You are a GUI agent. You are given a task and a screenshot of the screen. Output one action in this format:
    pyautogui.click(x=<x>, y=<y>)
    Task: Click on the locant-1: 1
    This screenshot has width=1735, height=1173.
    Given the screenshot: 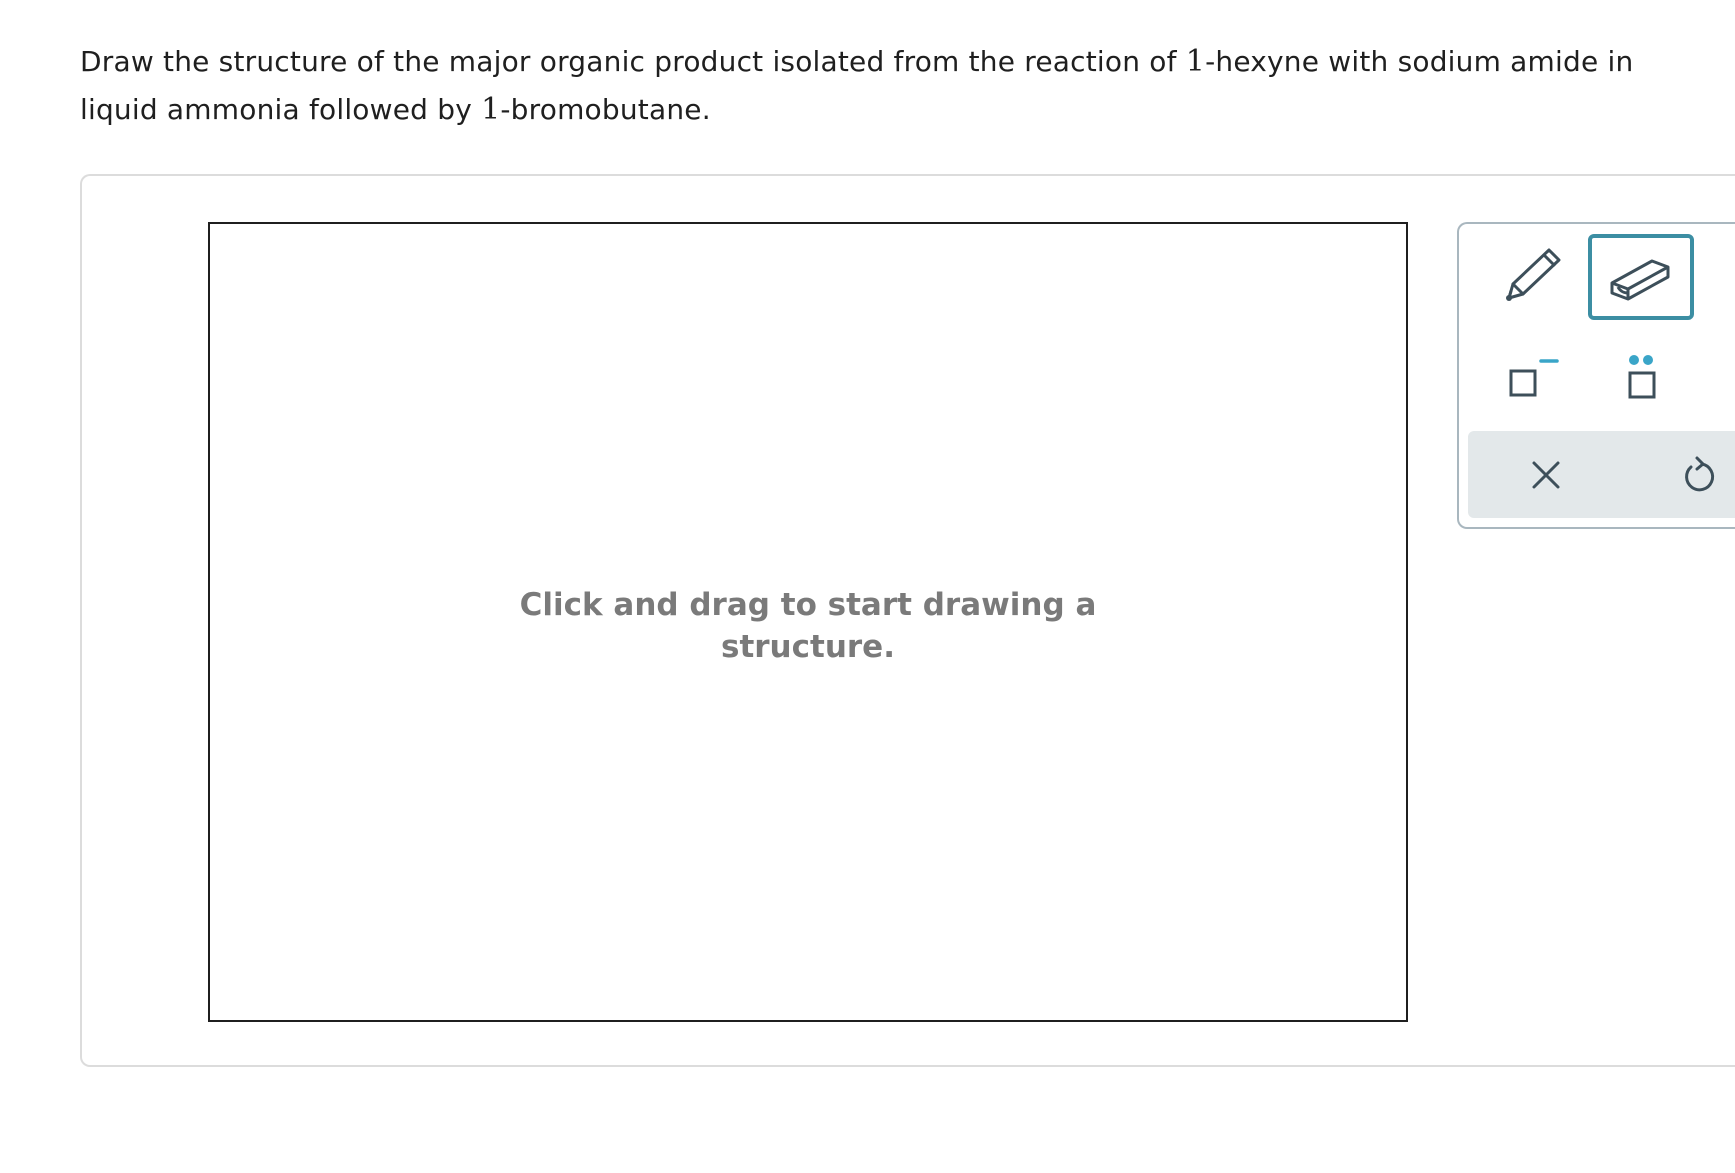 What is the action you would take?
    pyautogui.click(x=1195, y=61)
    